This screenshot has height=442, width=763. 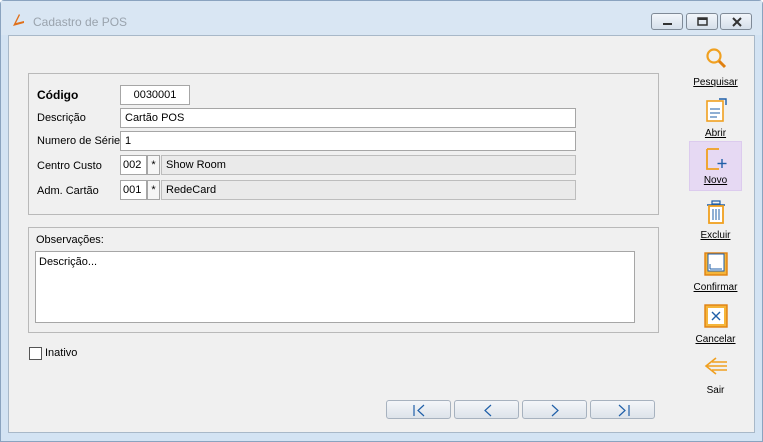 I want to click on adm-cartao-name-field: RedeCard, so click(x=368, y=190).